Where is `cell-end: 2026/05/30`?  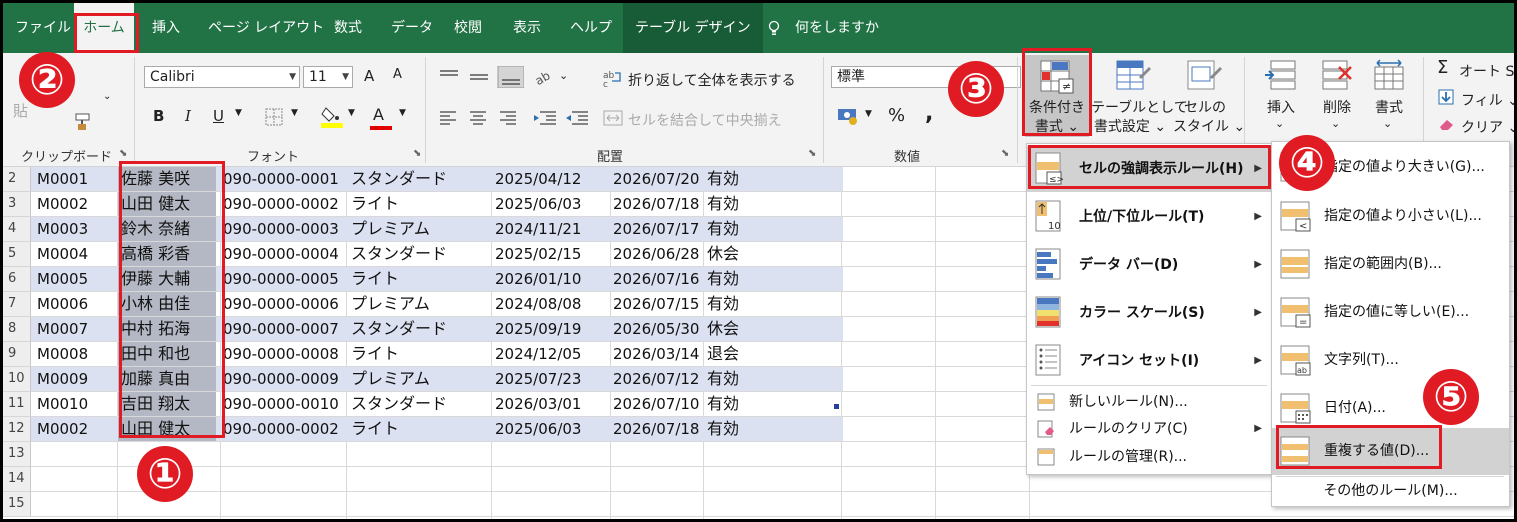
cell-end: 2026/05/30 is located at coordinates (656, 329).